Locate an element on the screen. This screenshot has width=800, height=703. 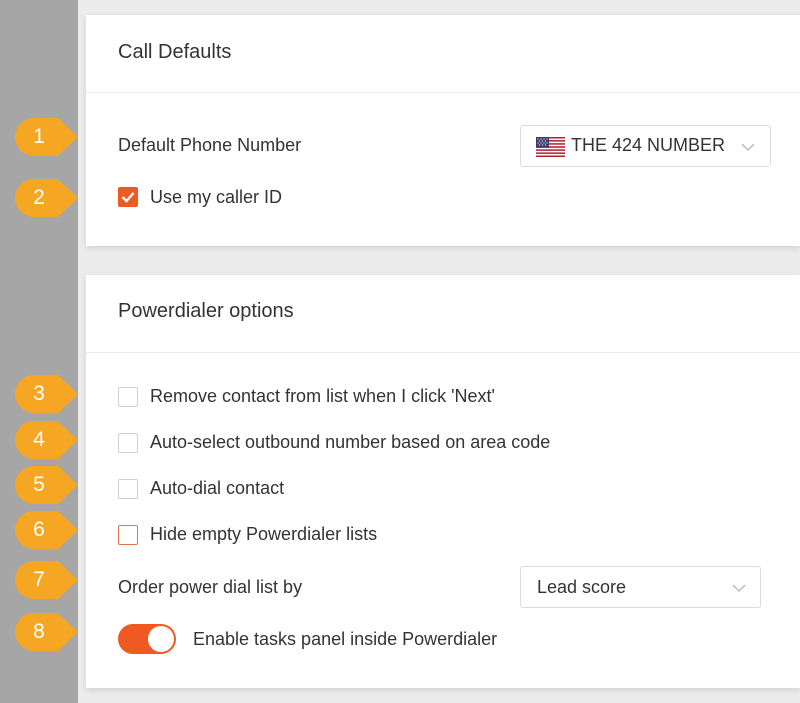
order-by-label: Order power dial list by is located at coordinates (210, 587).